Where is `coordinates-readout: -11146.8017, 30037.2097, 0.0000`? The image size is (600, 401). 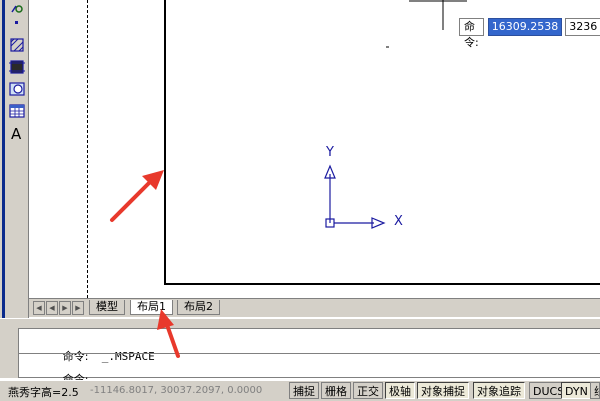
coordinates-readout: -11146.8017, 30037.2097, 0.0000 is located at coordinates (176, 390).